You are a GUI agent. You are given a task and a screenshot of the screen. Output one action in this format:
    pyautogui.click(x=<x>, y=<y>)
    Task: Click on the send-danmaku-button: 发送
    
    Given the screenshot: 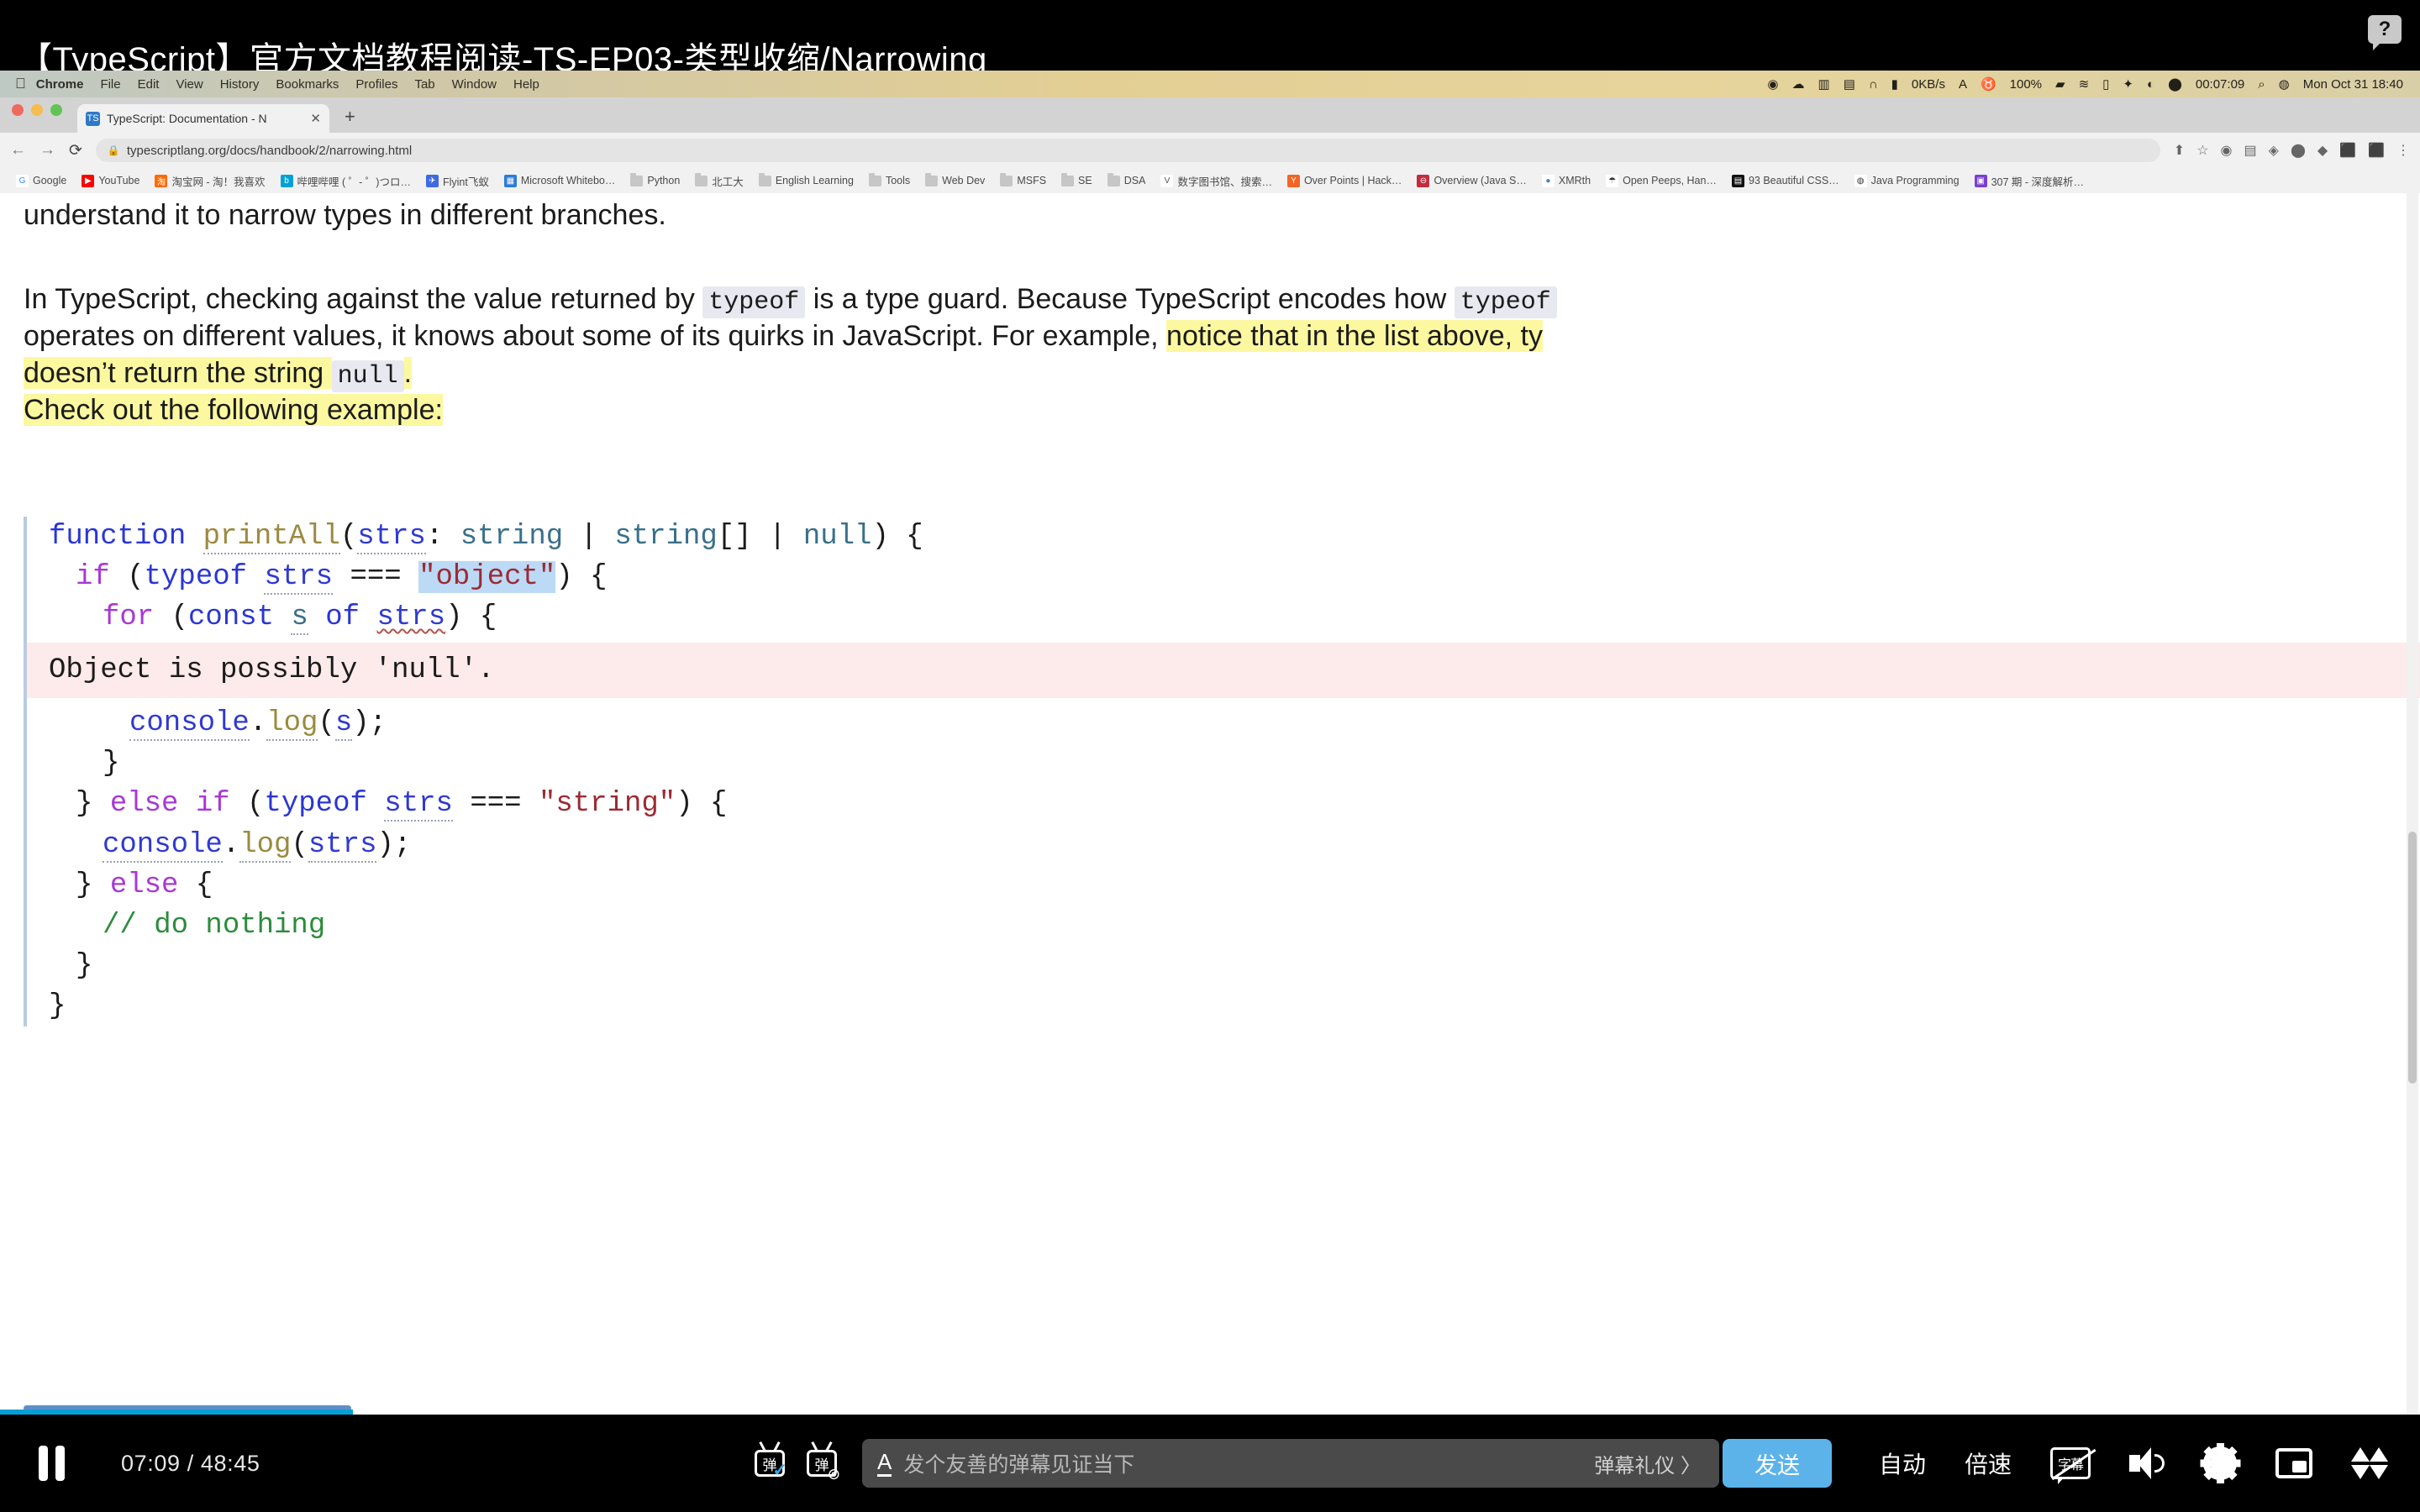 What is the action you would take?
    pyautogui.click(x=1777, y=1463)
    